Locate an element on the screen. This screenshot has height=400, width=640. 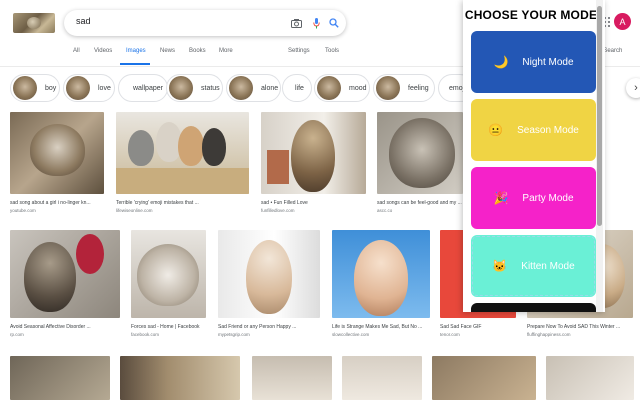
search-input: sad is located at coordinates (83, 21).